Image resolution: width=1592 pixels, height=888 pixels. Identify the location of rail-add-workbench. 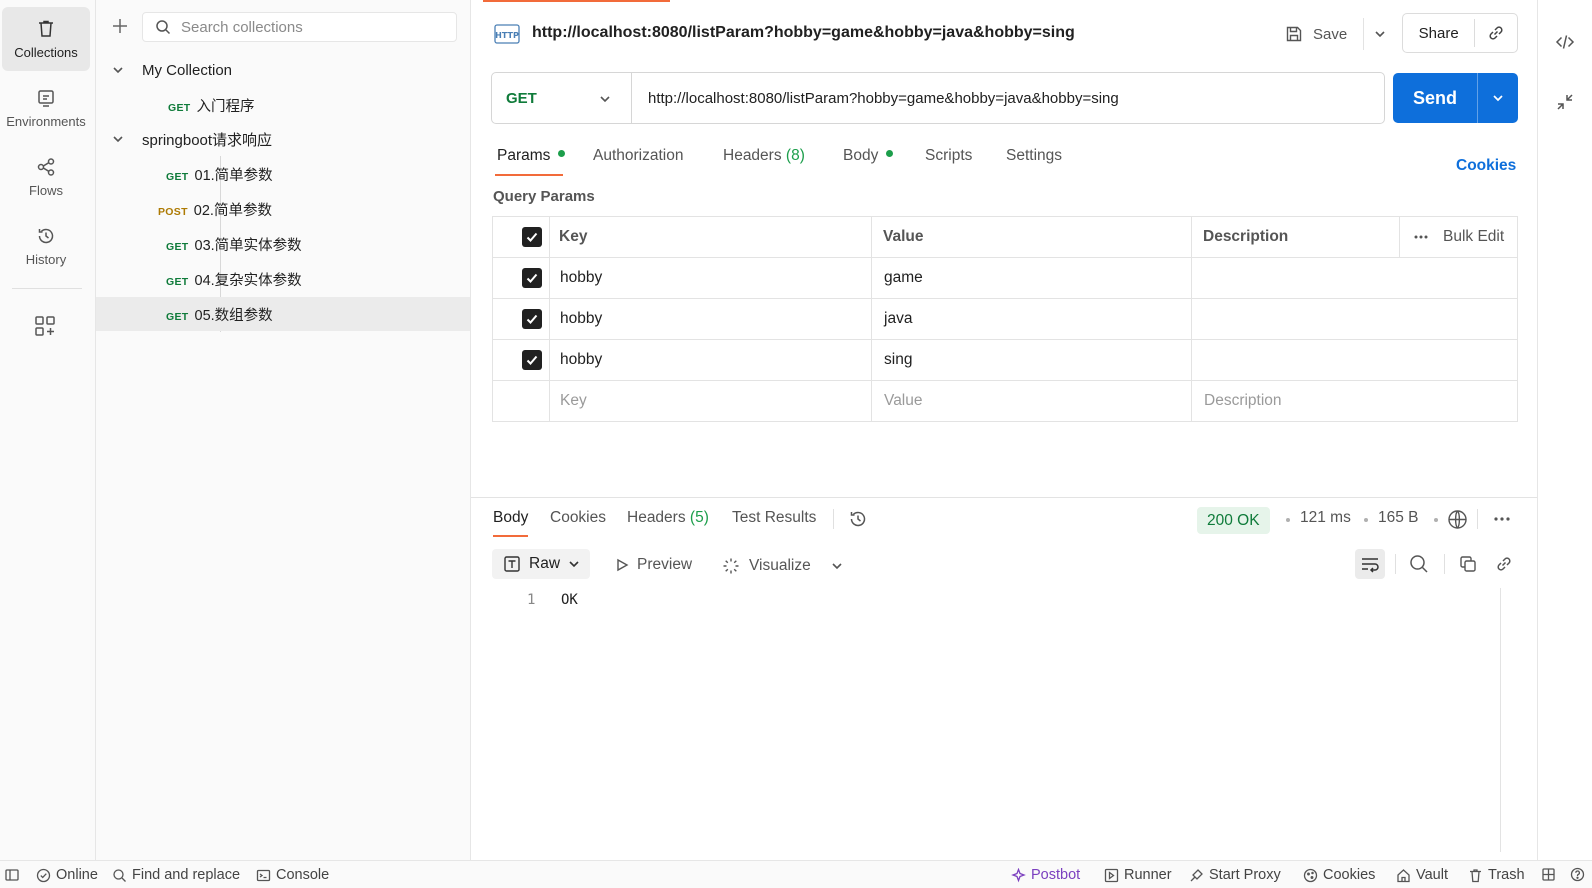
(45, 326).